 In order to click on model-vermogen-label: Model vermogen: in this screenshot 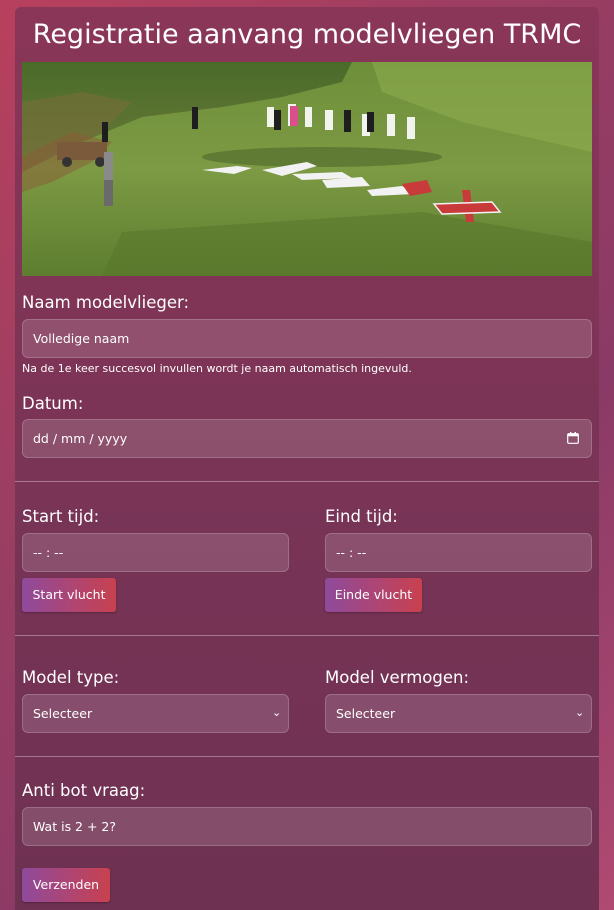, I will do `click(397, 677)`.